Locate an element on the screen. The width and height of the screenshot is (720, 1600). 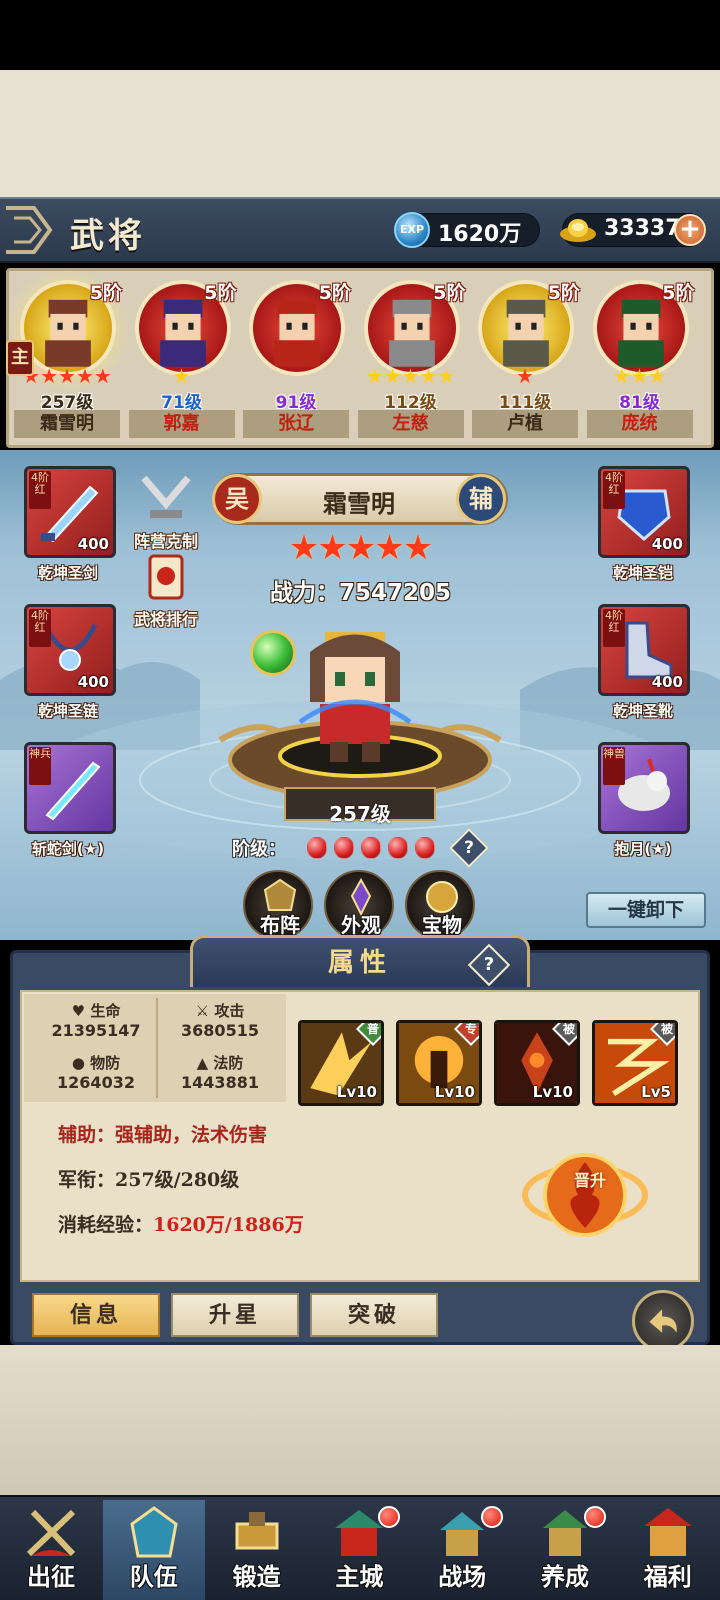
nav-label: 锻造 is located at coordinates (256, 1576).